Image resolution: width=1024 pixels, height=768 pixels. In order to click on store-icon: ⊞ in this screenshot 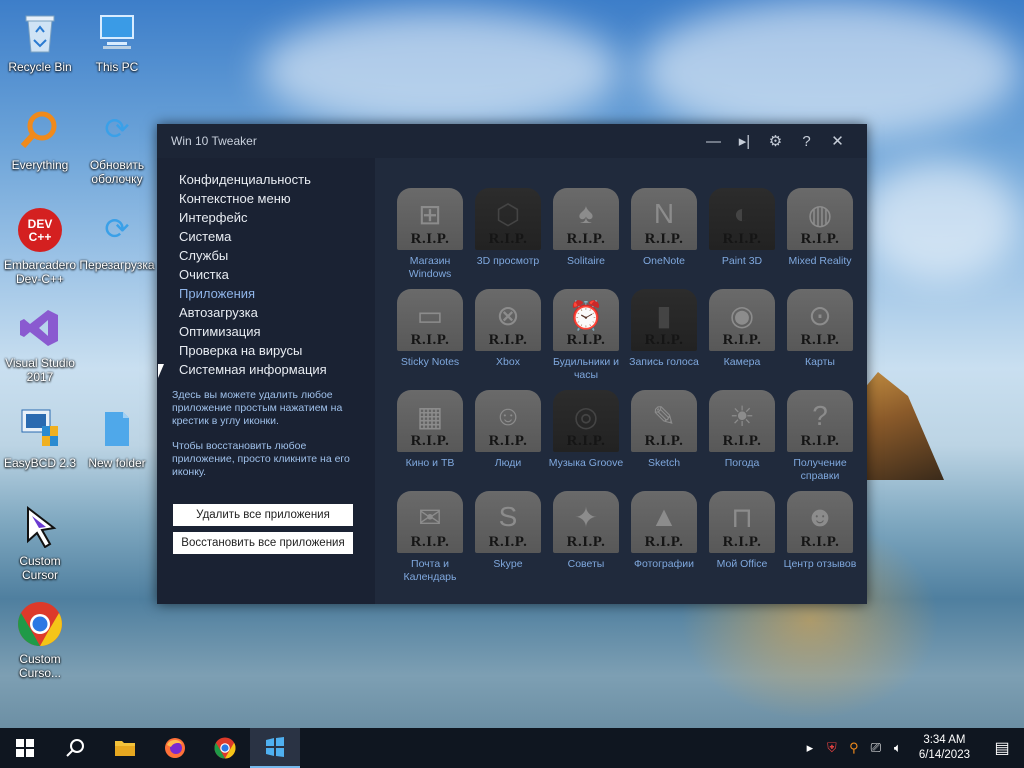, I will do `click(430, 214)`.